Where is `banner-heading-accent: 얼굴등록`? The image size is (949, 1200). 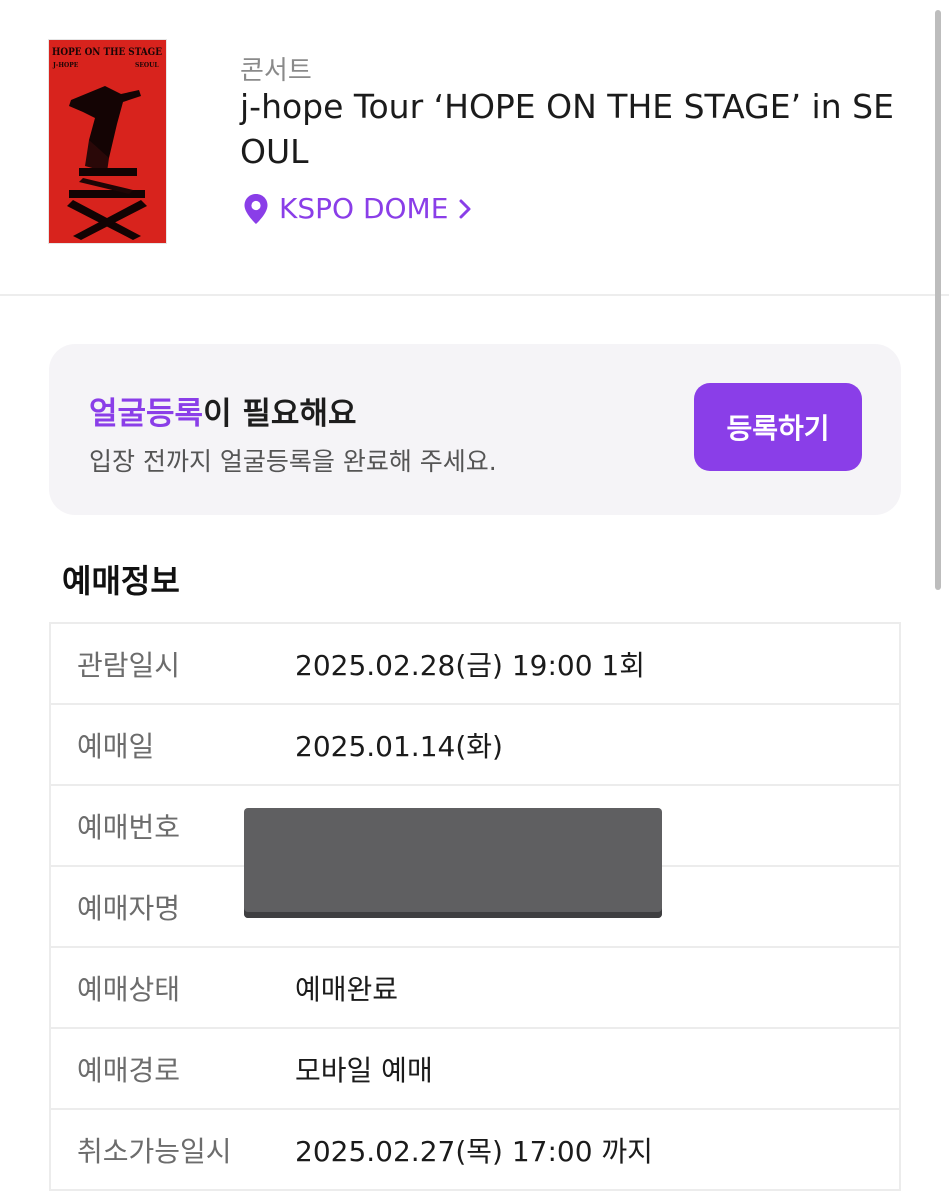 banner-heading-accent: 얼굴등록 is located at coordinates (146, 414).